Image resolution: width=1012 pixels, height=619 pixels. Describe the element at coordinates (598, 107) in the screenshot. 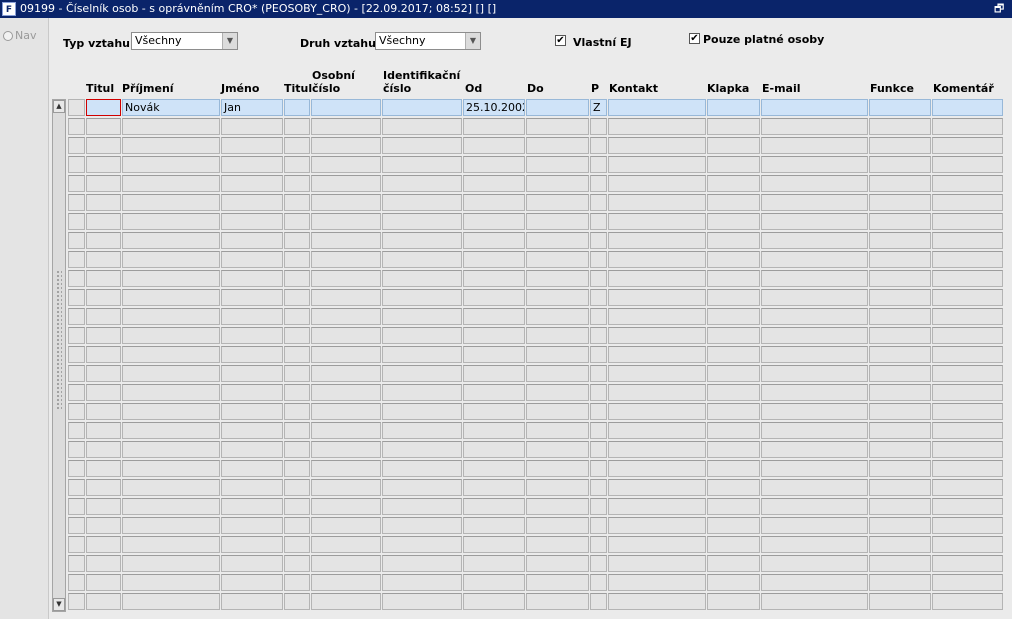

I see `cell-p: Z` at that location.